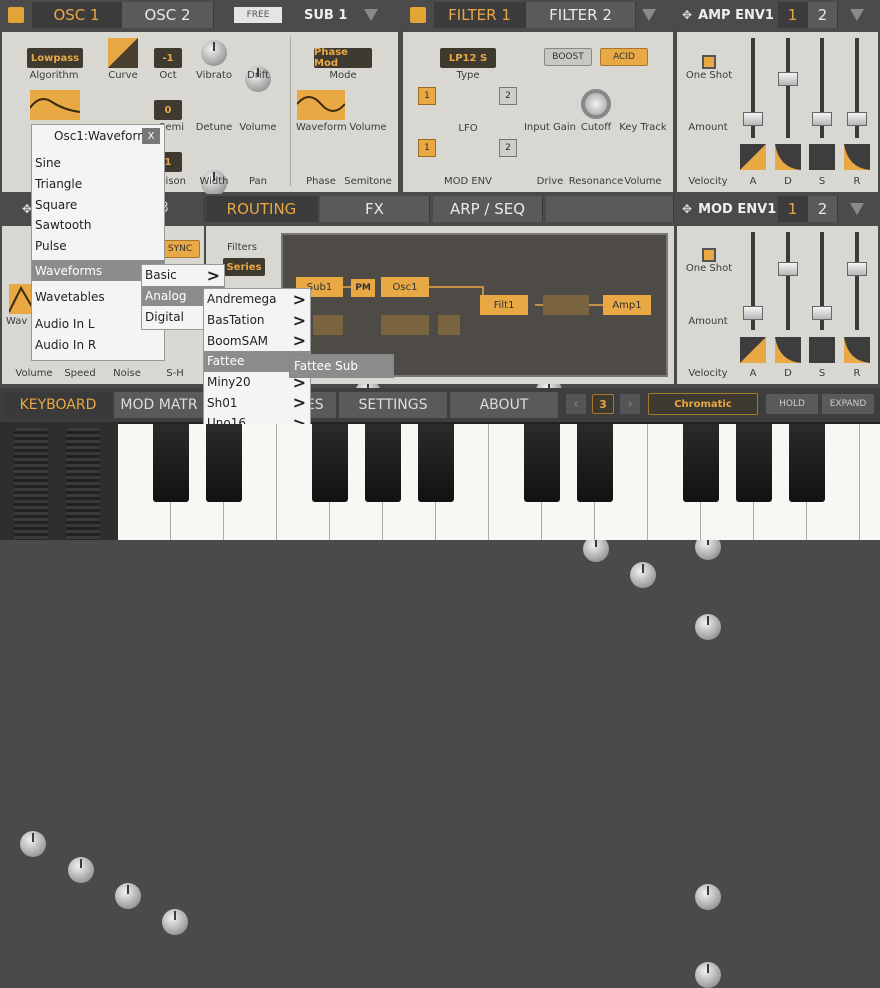  What do you see at coordinates (55, 105) in the screenshot?
I see `wave-display` at bounding box center [55, 105].